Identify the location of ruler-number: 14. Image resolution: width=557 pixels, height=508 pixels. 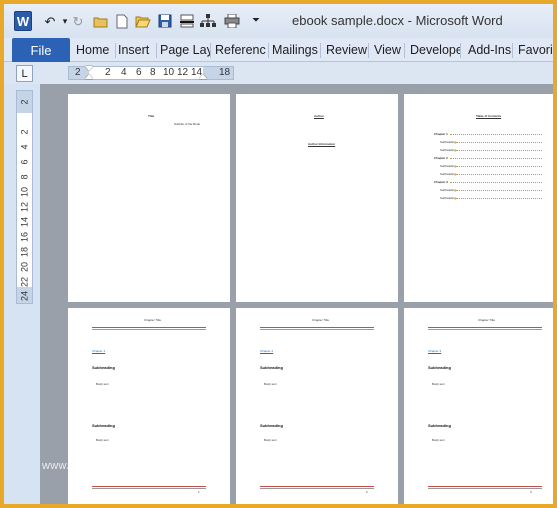
(24, 222).